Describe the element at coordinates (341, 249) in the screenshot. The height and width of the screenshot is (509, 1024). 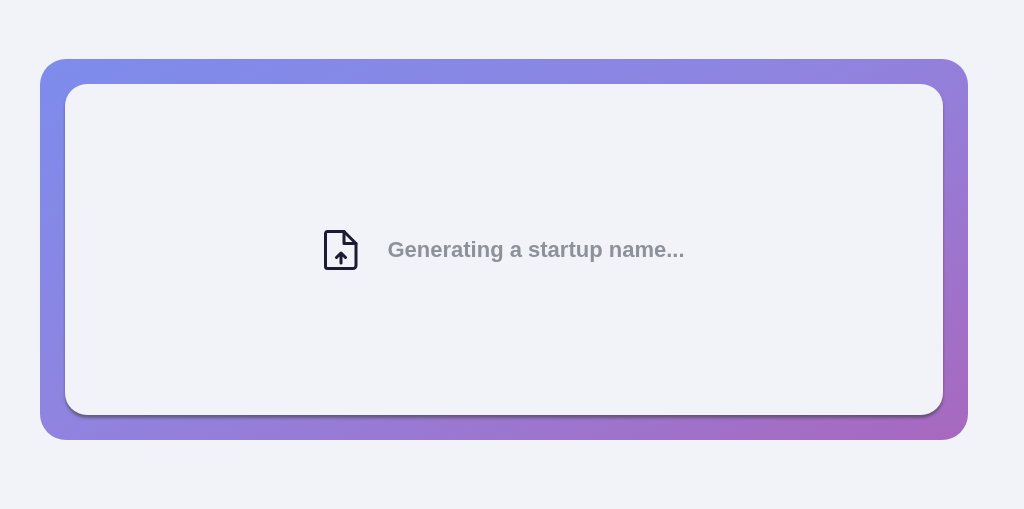
I see `file-upload-icon` at that location.